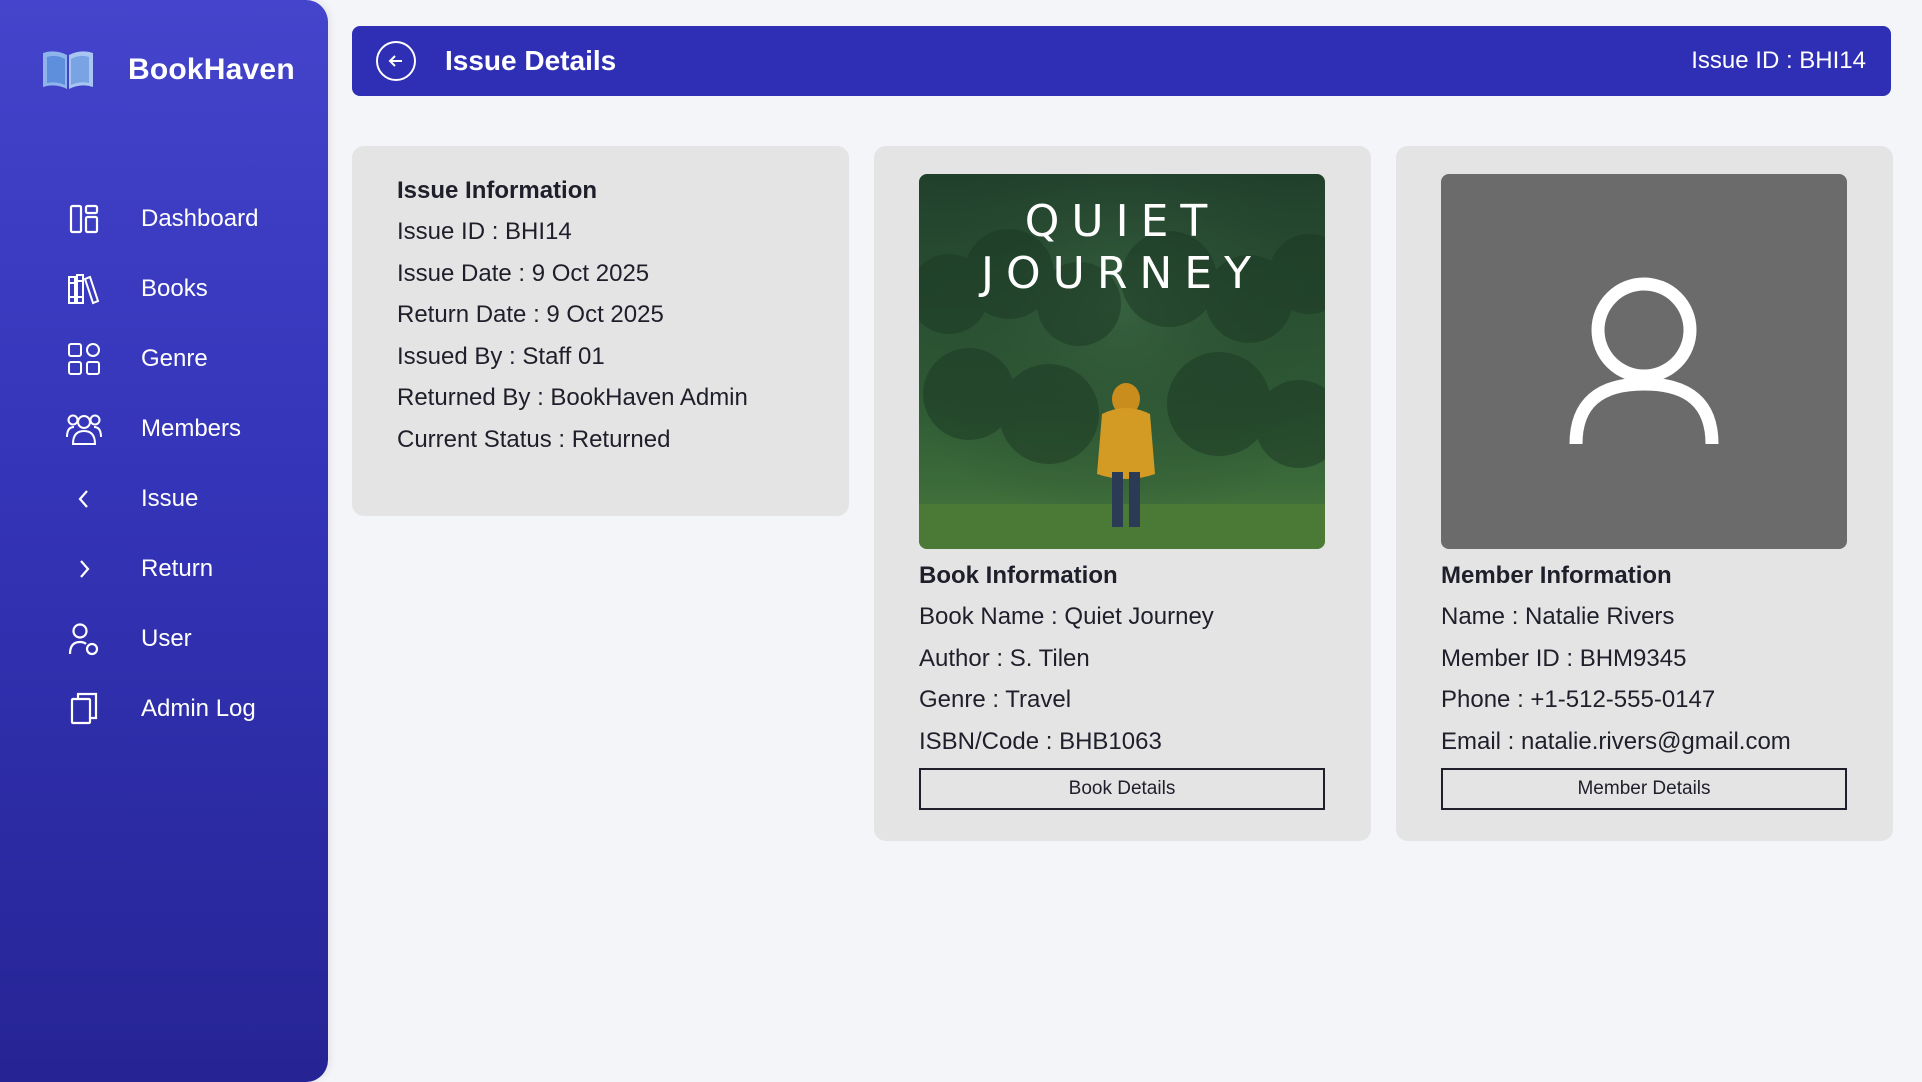 Image resolution: width=1922 pixels, height=1082 pixels. I want to click on header-issue-id: Issue ID : BHI14, so click(1778, 60).